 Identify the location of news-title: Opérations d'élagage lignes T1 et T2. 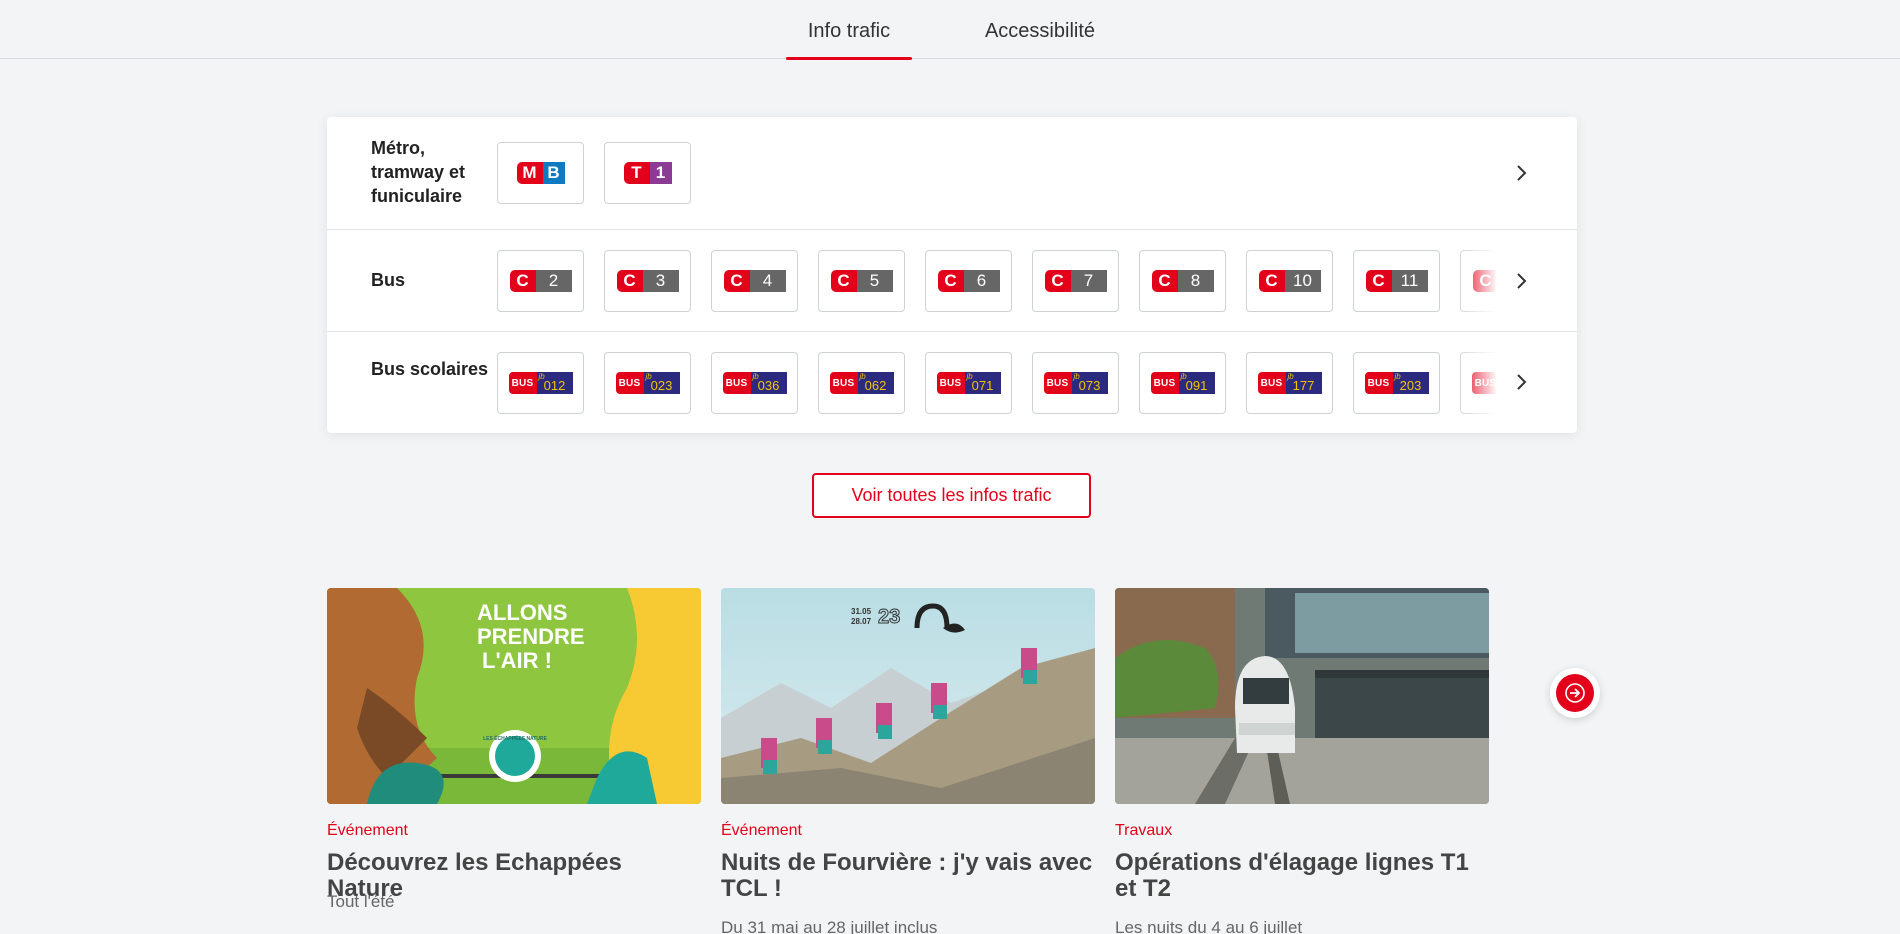
(1302, 876).